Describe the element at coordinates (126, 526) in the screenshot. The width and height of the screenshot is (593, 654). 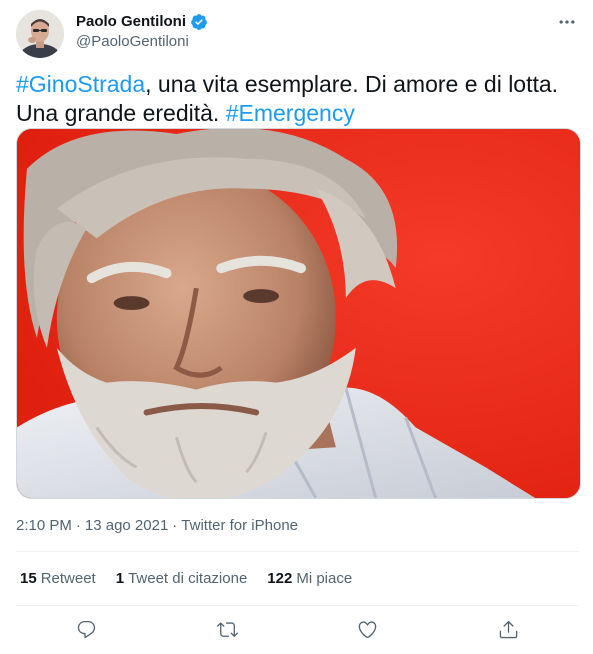
I see `tweet-date: 13 ago 2021` at that location.